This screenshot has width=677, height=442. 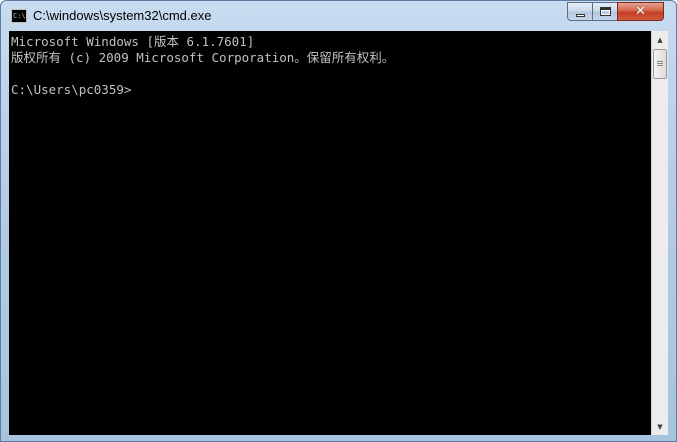 I want to click on close-button: ✕, so click(x=640, y=11).